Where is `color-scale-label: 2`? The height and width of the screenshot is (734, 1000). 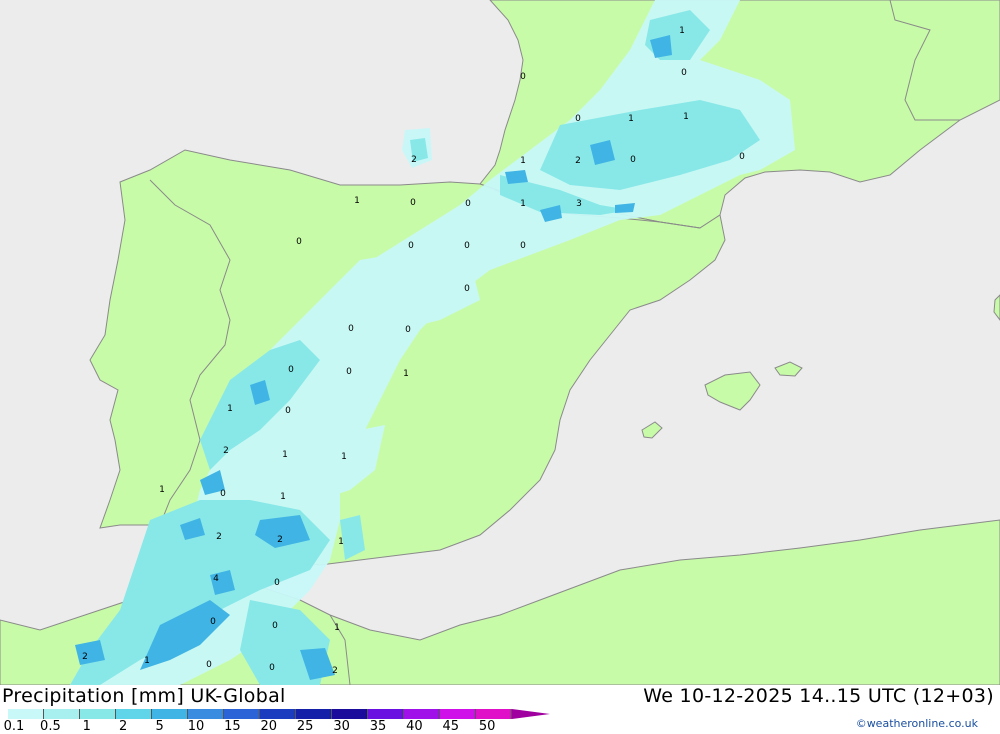 color-scale-label: 2 is located at coordinates (123, 726).